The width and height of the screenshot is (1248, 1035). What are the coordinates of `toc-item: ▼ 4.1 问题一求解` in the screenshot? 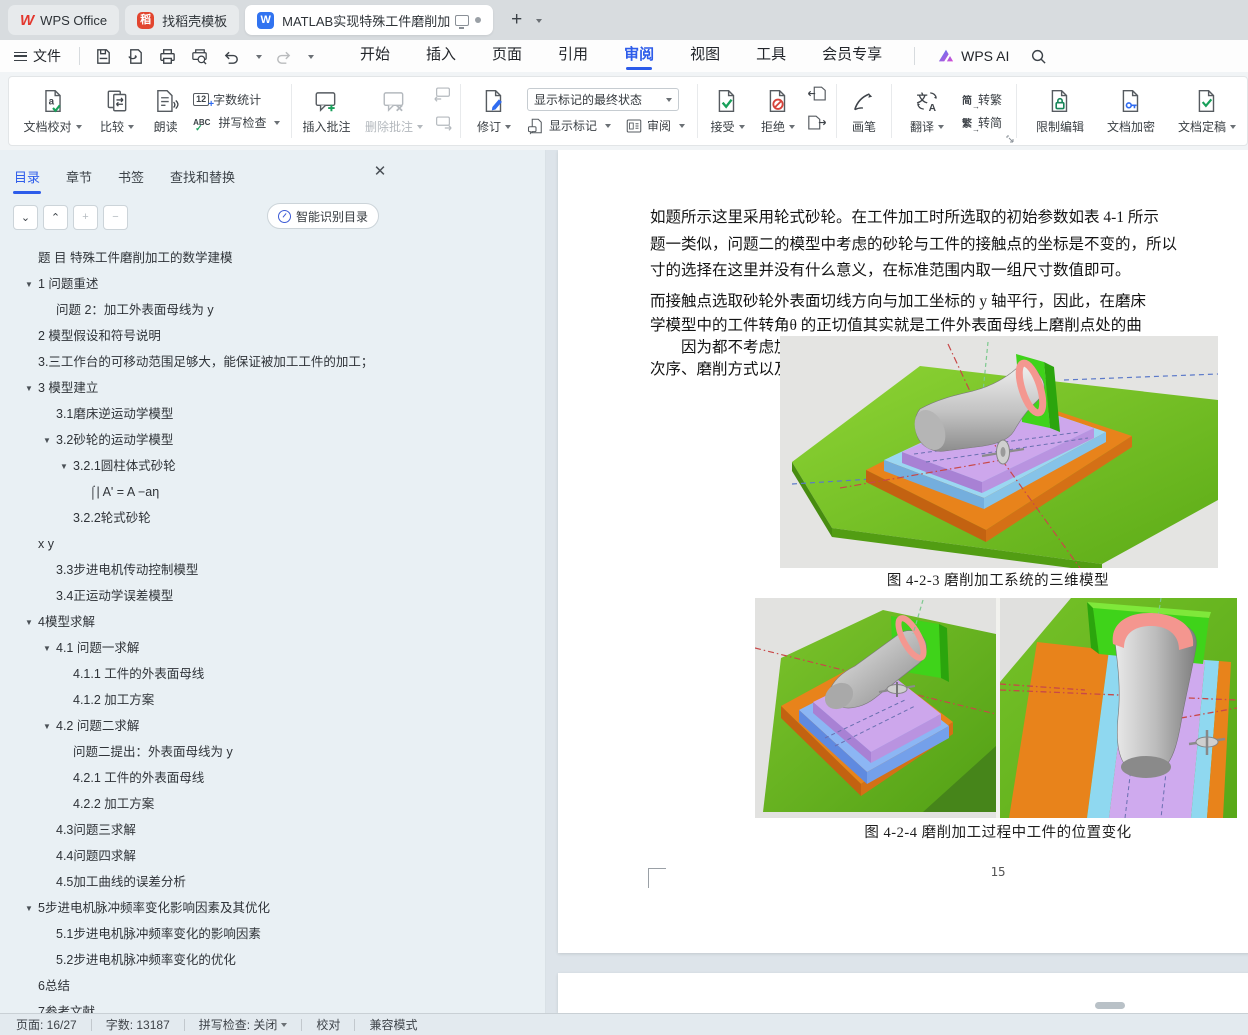 It's located at (200, 648).